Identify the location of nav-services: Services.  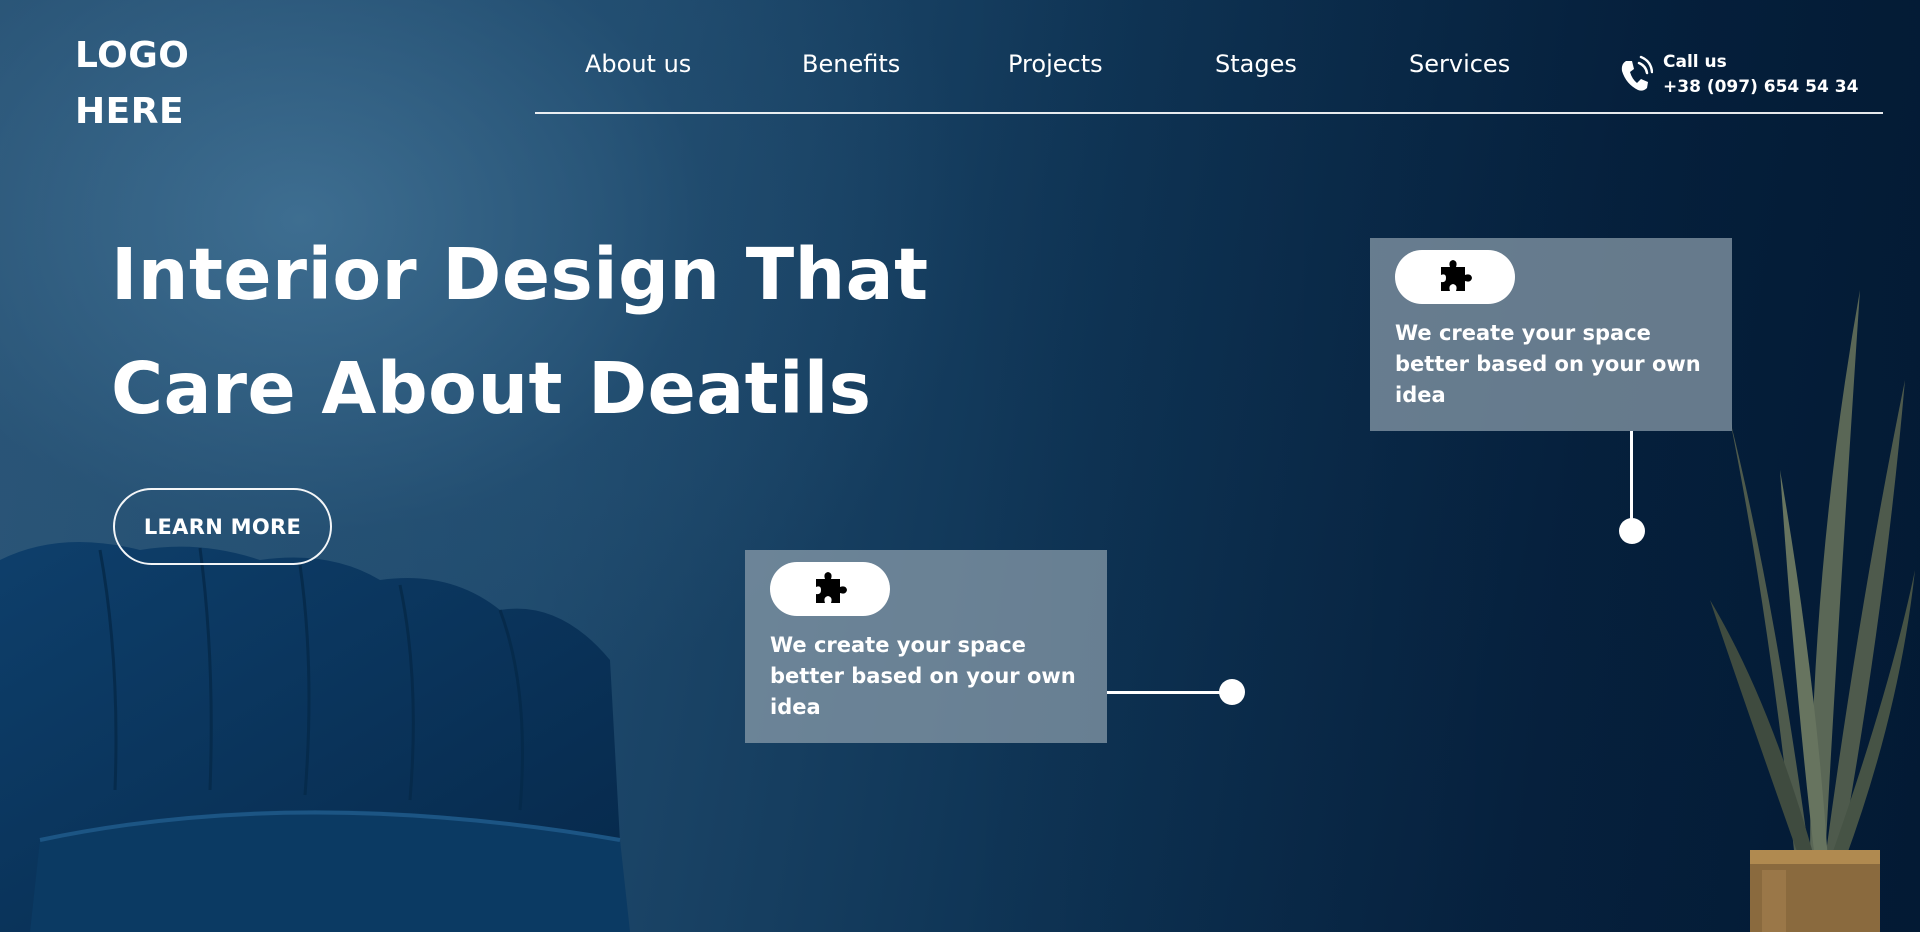
(1459, 64).